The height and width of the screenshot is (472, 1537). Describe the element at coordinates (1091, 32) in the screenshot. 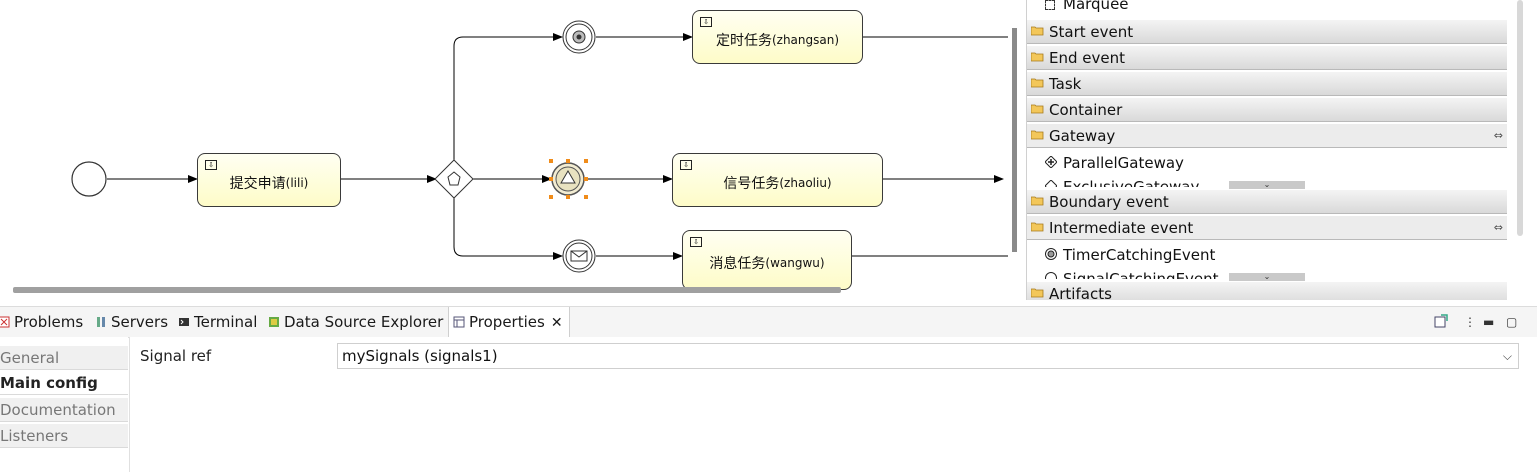

I see `drawer-label: Start event` at that location.